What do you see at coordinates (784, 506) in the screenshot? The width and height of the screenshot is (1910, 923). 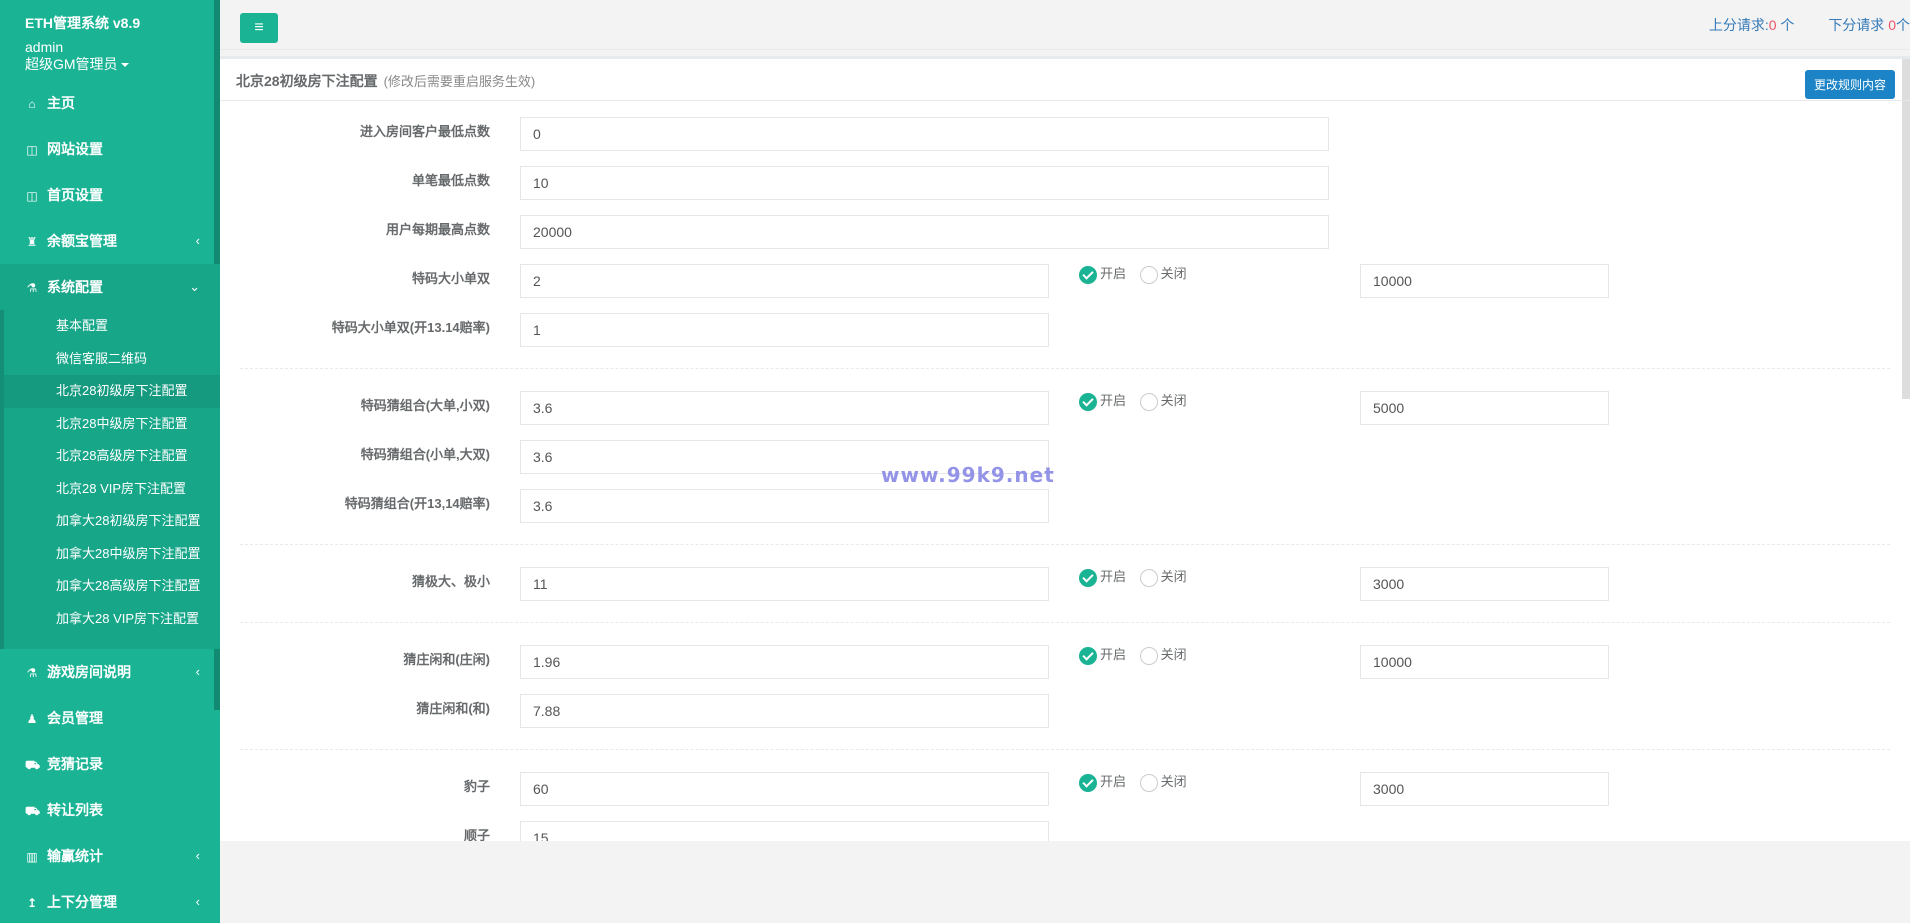 I see `combo-1314-odds-input` at bounding box center [784, 506].